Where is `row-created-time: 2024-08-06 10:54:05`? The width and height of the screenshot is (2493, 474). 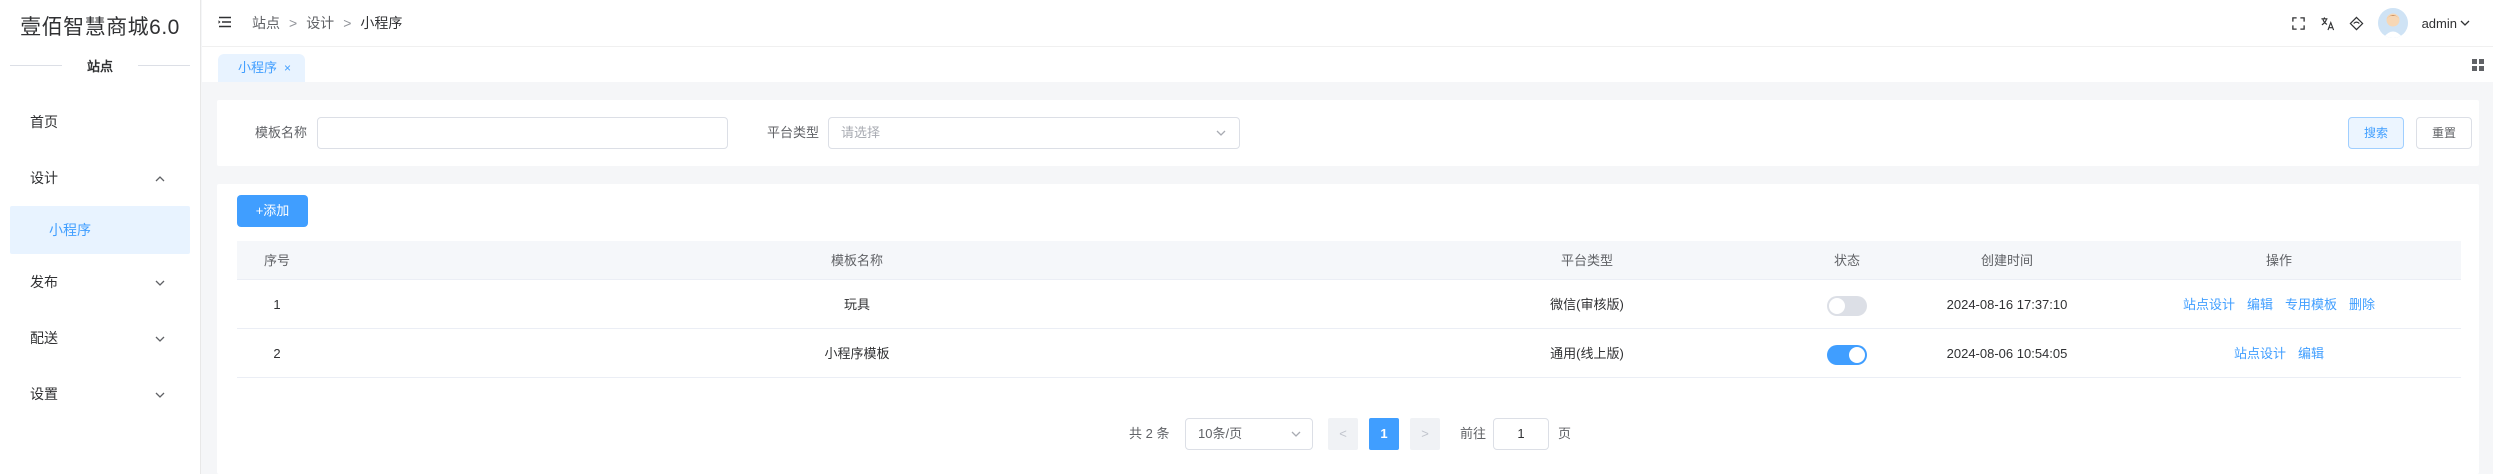
row-created-time: 2024-08-06 10:54:05 is located at coordinates (2007, 353).